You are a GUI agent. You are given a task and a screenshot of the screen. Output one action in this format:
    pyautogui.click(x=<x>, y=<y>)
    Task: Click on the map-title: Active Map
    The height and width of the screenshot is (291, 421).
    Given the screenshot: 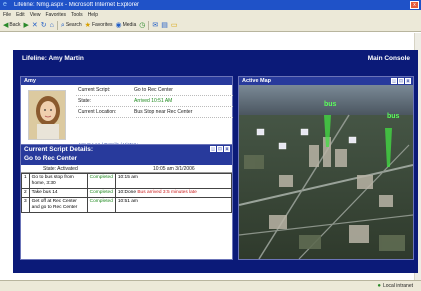 What is the action you would take?
    pyautogui.click(x=257, y=81)
    